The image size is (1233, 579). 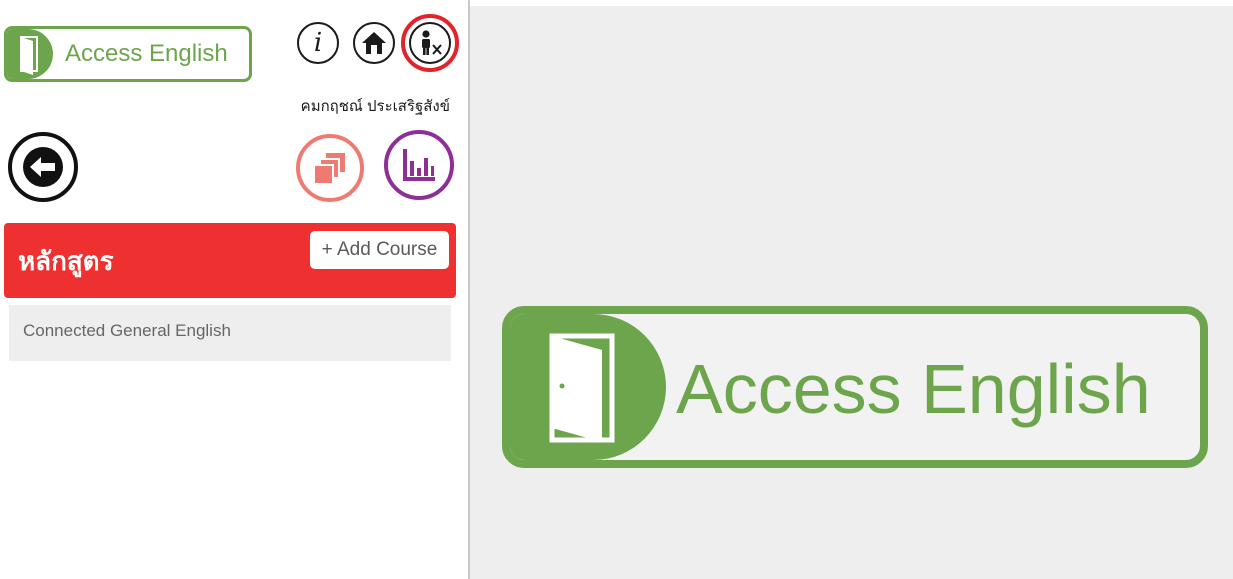 I want to click on course-section-title: หลักสูตร, so click(x=66, y=261).